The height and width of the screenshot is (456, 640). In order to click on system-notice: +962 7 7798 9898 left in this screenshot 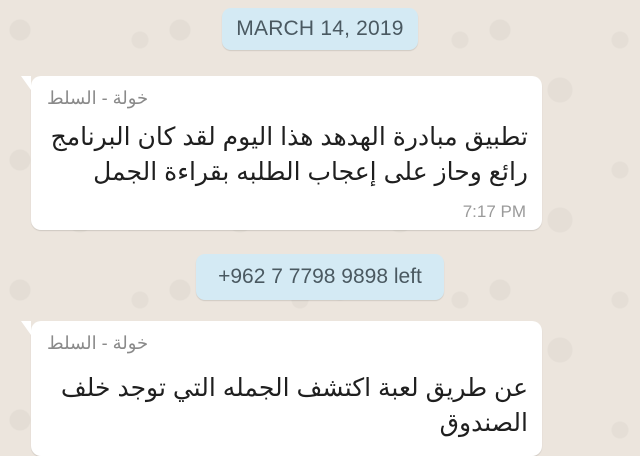, I will do `click(320, 277)`.